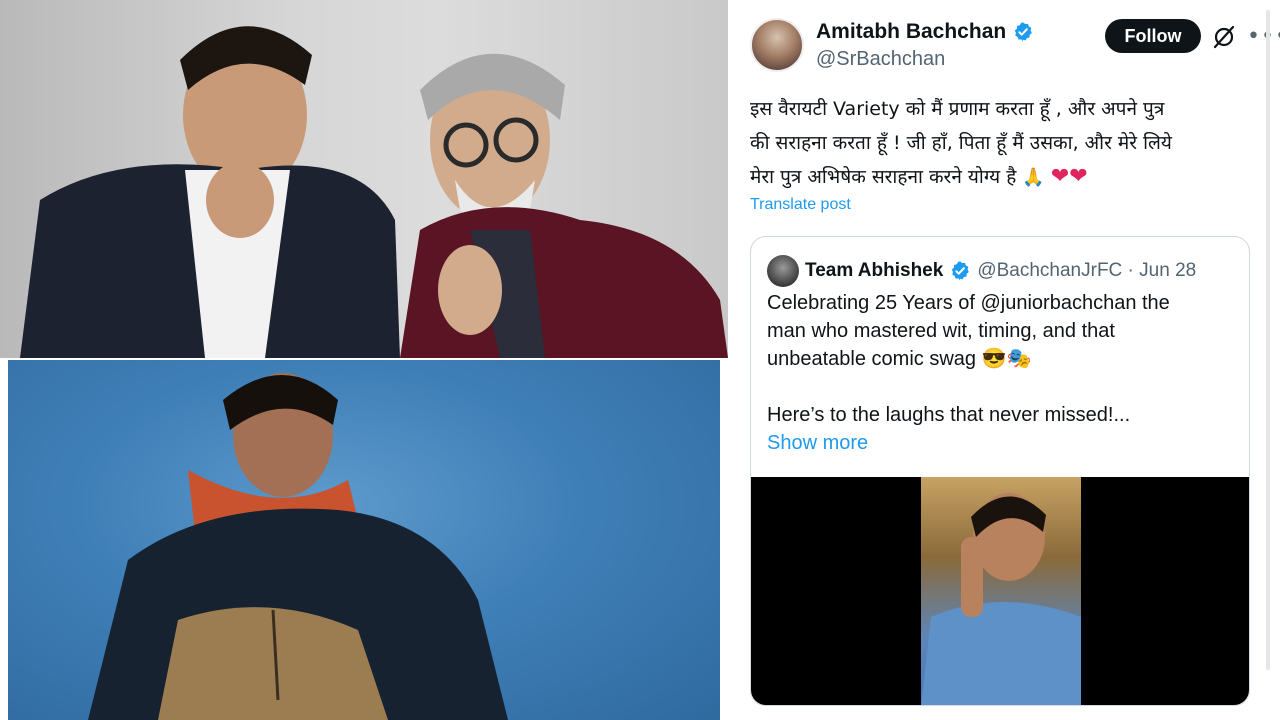  I want to click on author-name-row: Amitabh Bachchan, so click(925, 32).